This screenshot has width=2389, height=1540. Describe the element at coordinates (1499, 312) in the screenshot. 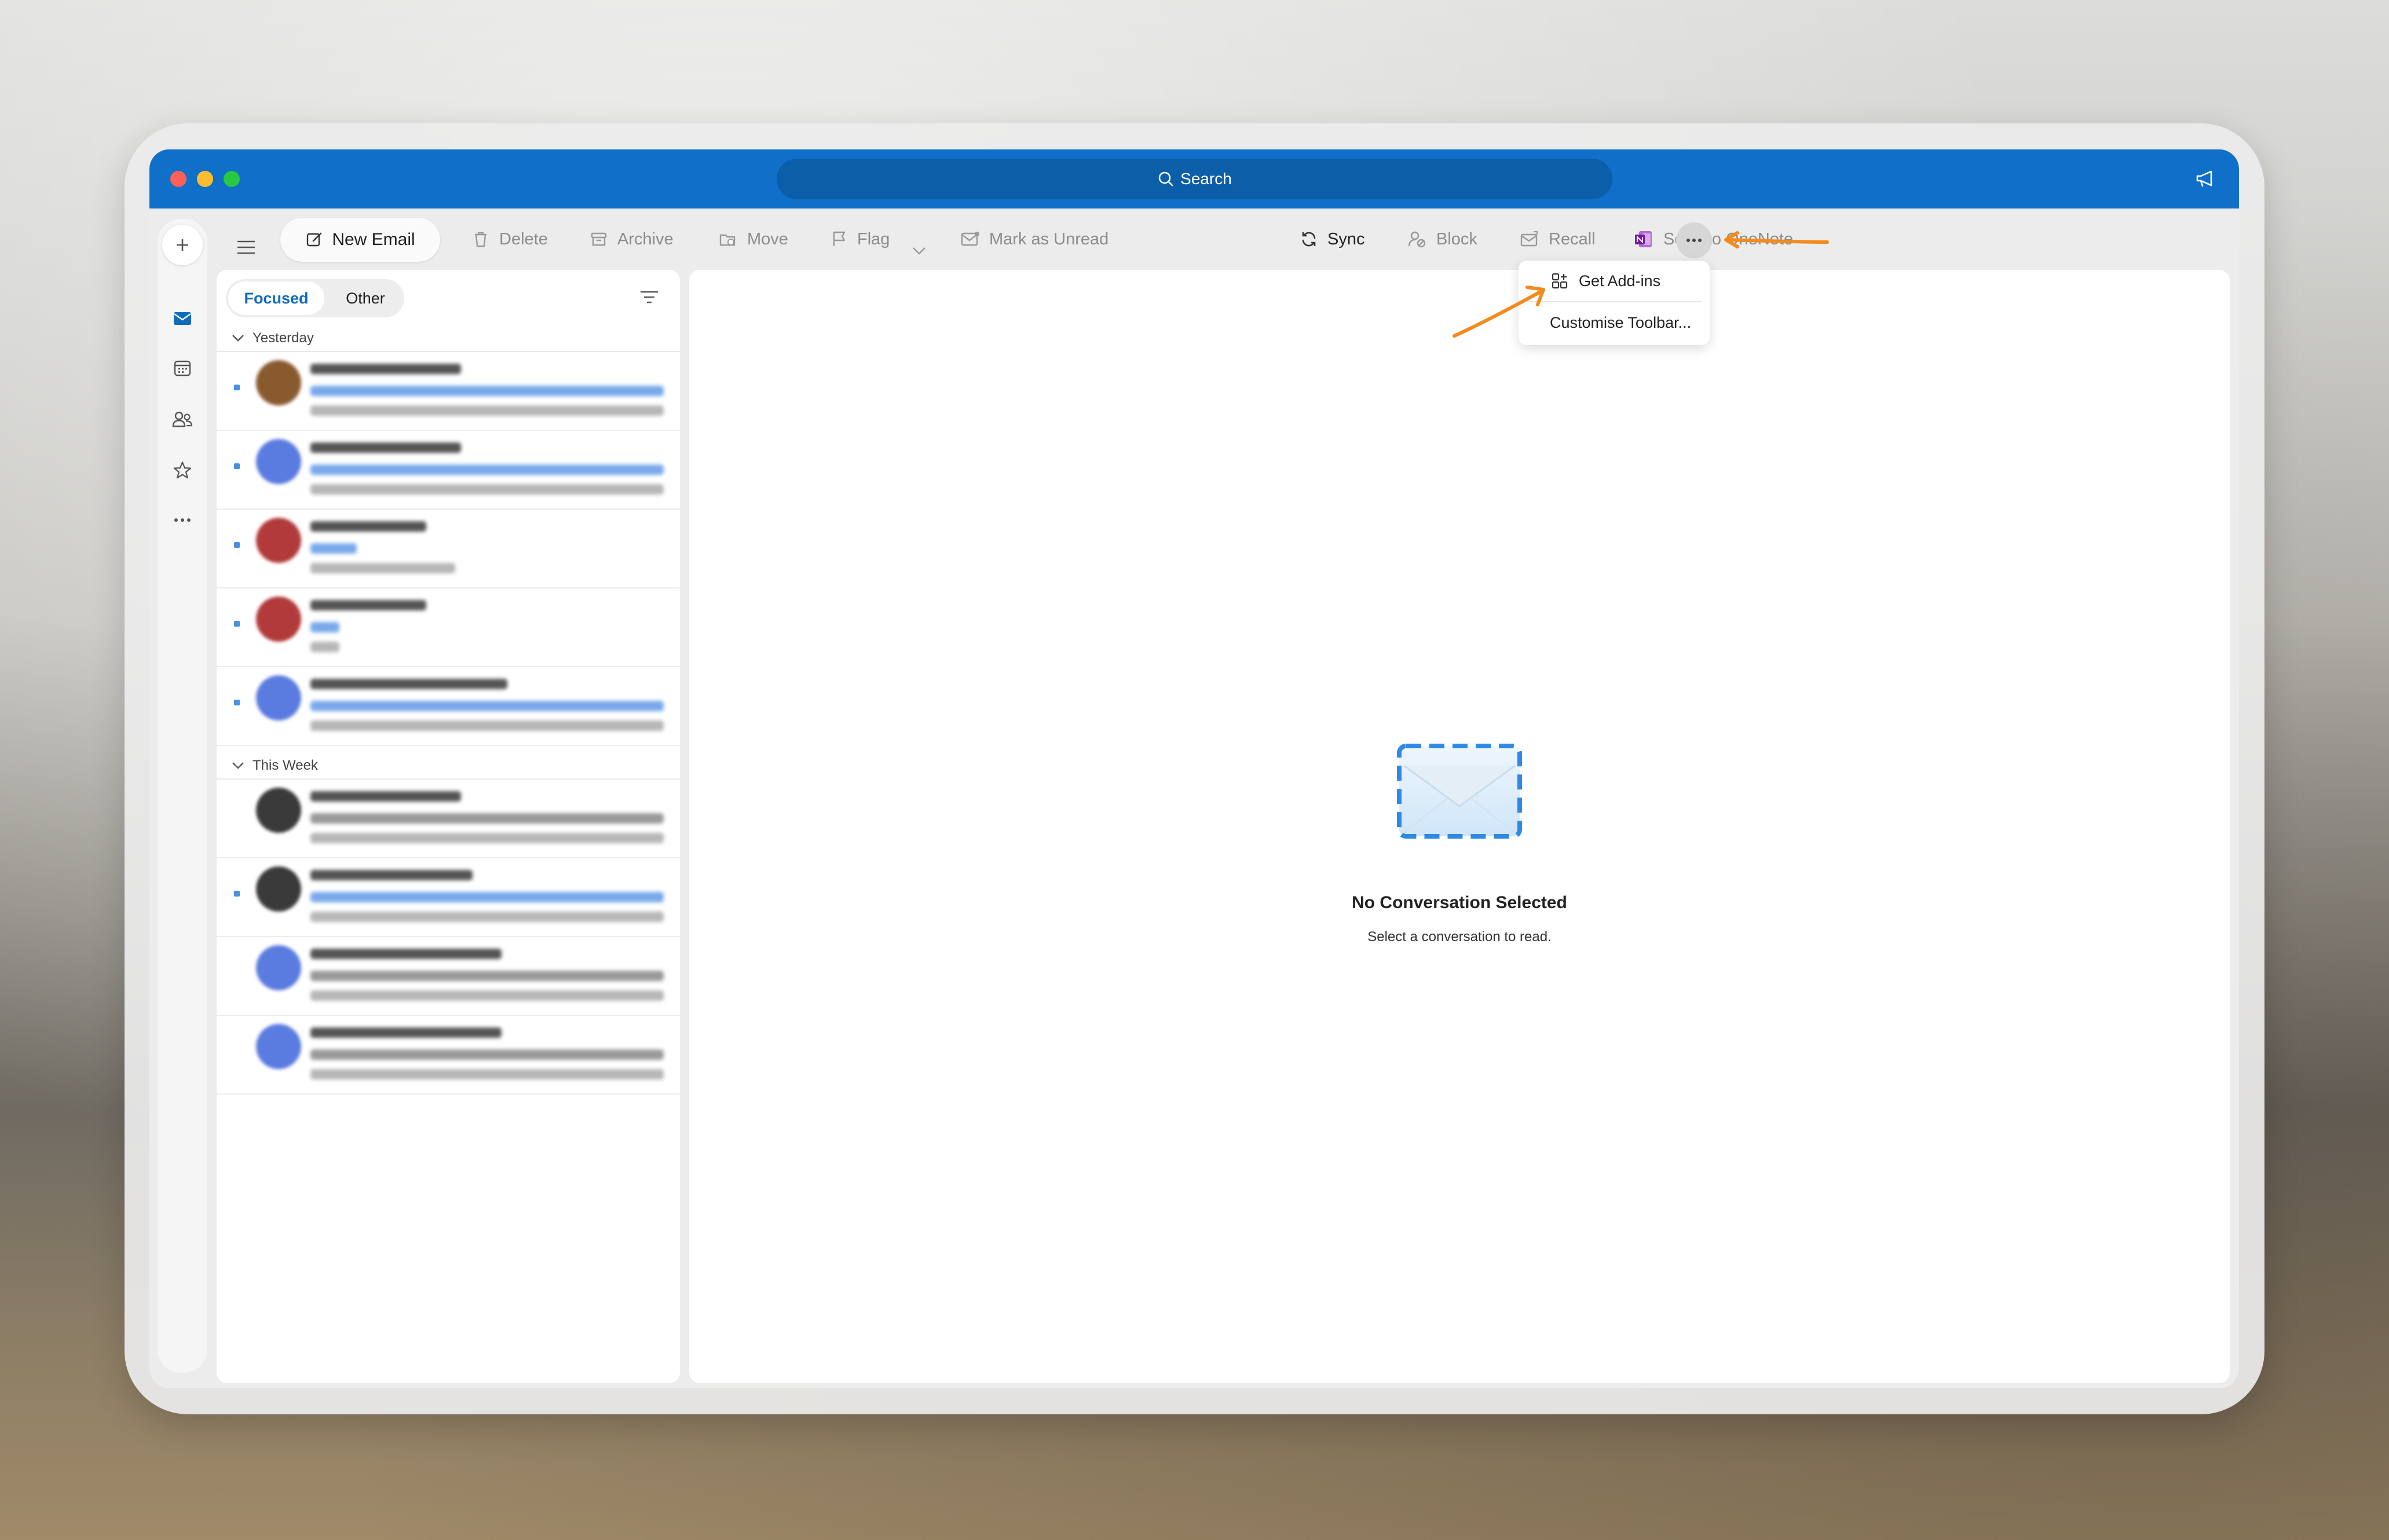

I see `annotation-arrow-diagonal-icon` at that location.